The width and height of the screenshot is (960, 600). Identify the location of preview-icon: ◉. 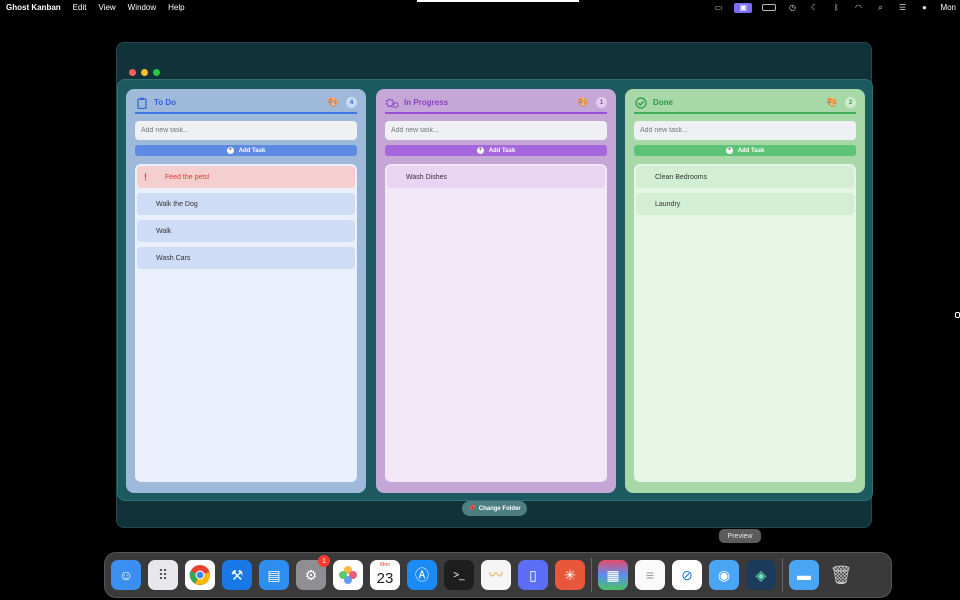
(724, 575).